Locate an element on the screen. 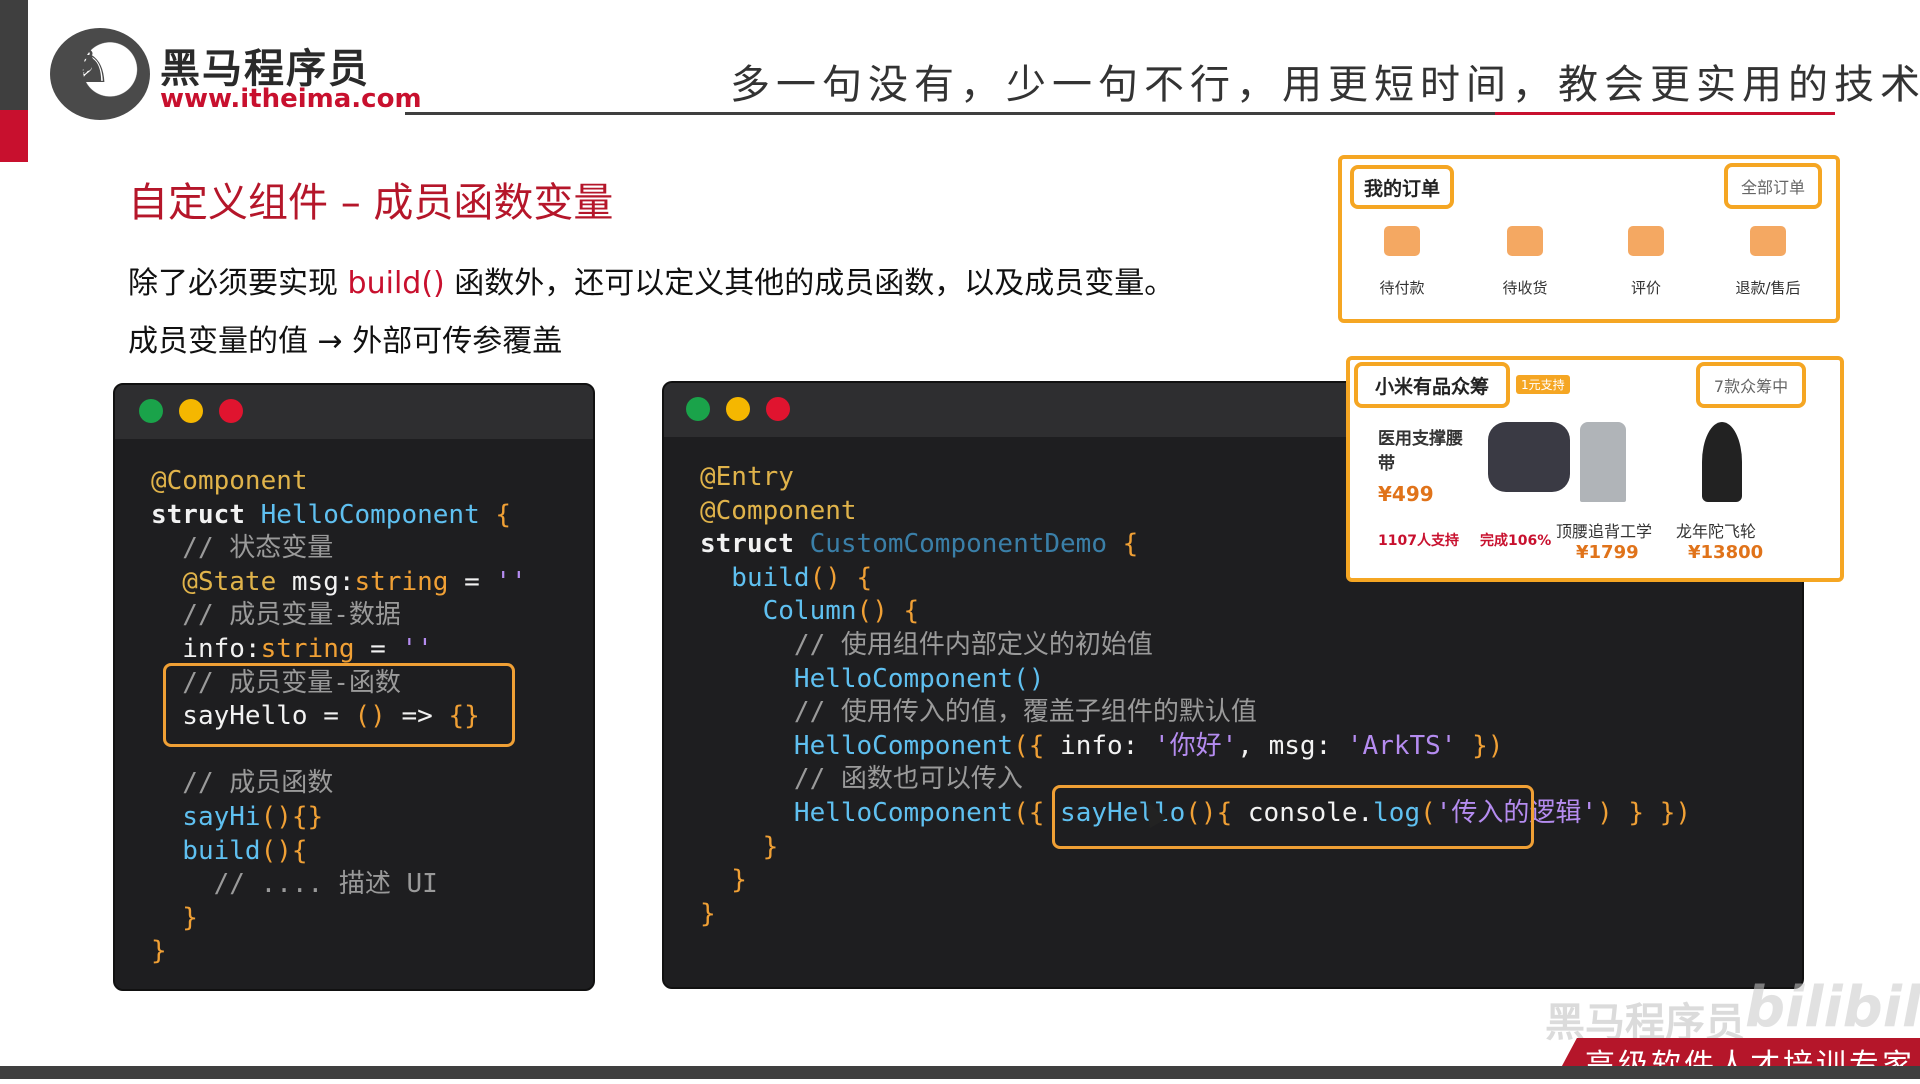 The image size is (1920, 1084). order-item-pending-payment: 待付款 is located at coordinates (1402, 287).